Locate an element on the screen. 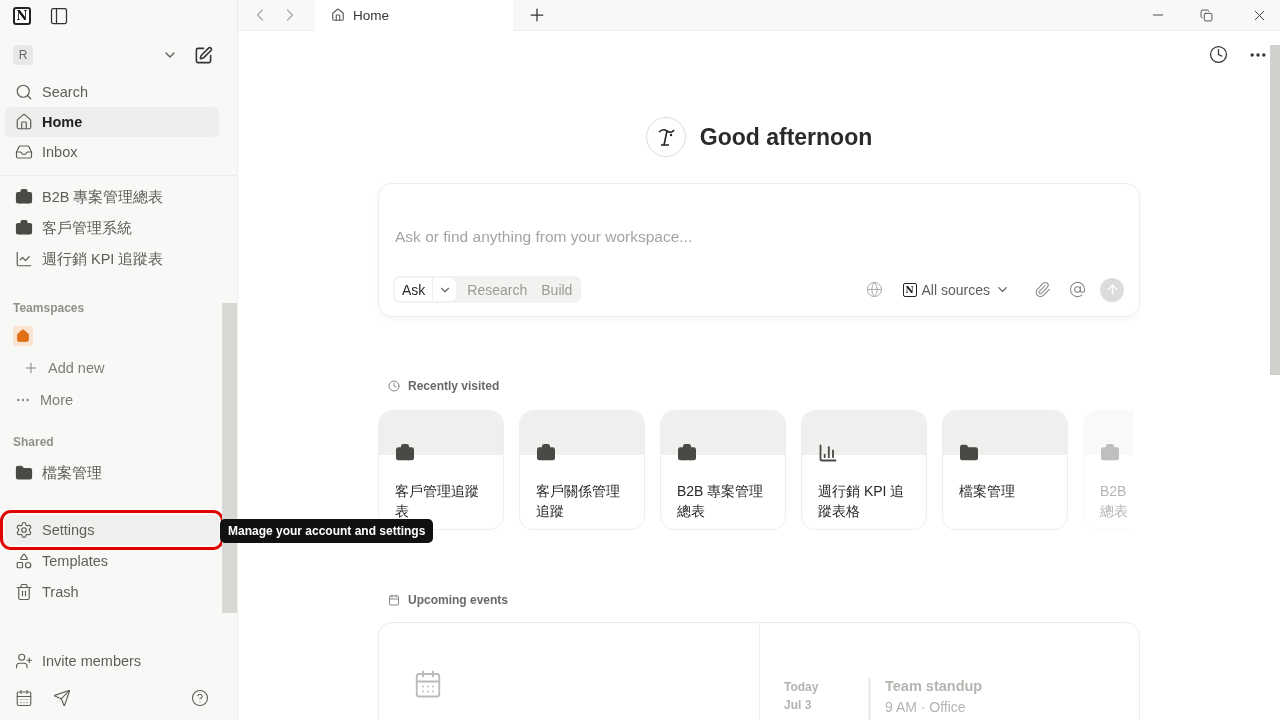 This screenshot has width=1280, height=720. invite-members-button: Invite members is located at coordinates (112, 661).